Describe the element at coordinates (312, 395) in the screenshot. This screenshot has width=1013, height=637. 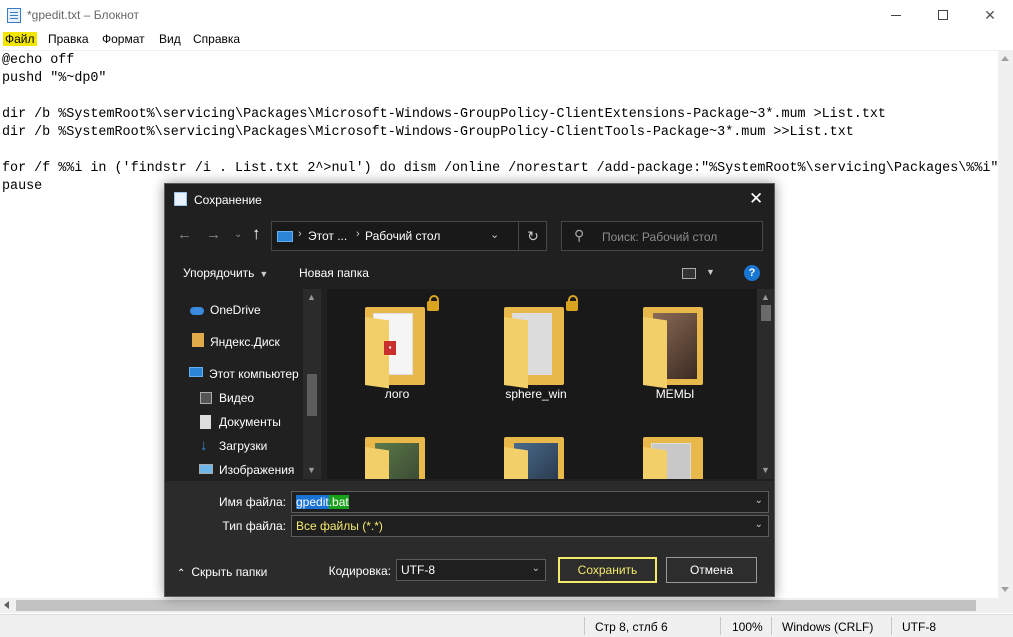
I see `nav-pane-scroll-thumb` at that location.